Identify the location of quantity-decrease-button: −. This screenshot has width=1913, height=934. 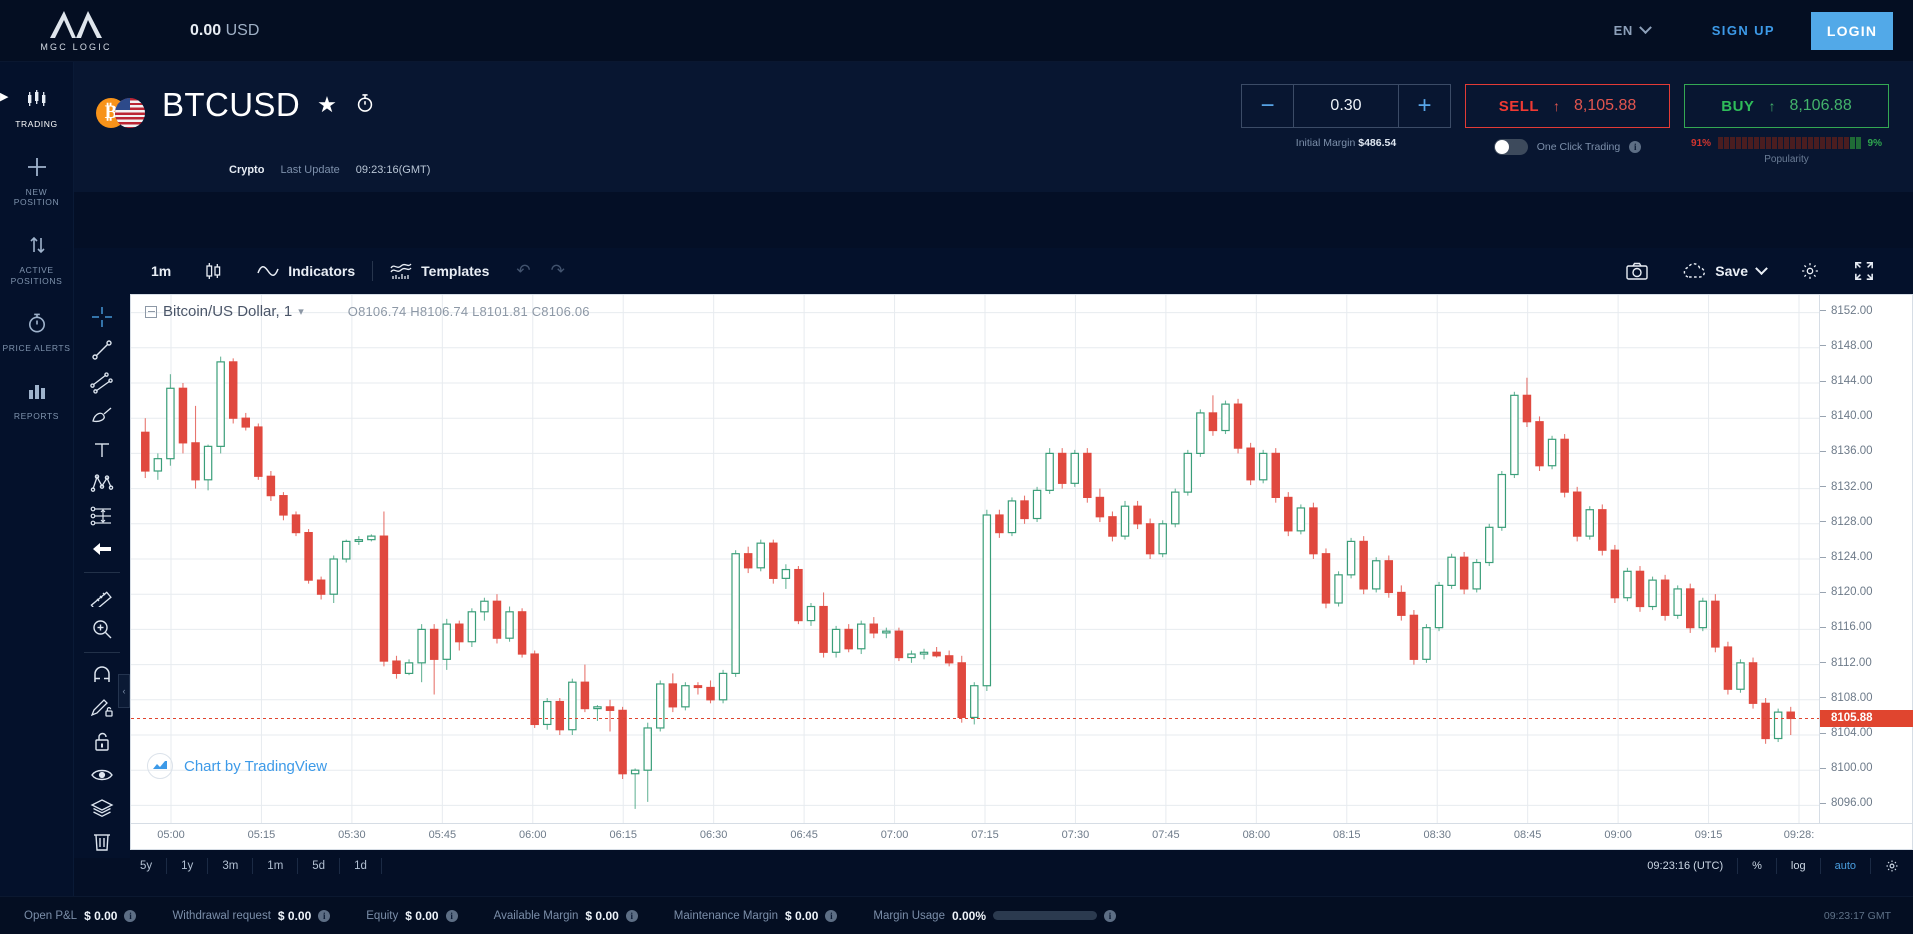
(1268, 106).